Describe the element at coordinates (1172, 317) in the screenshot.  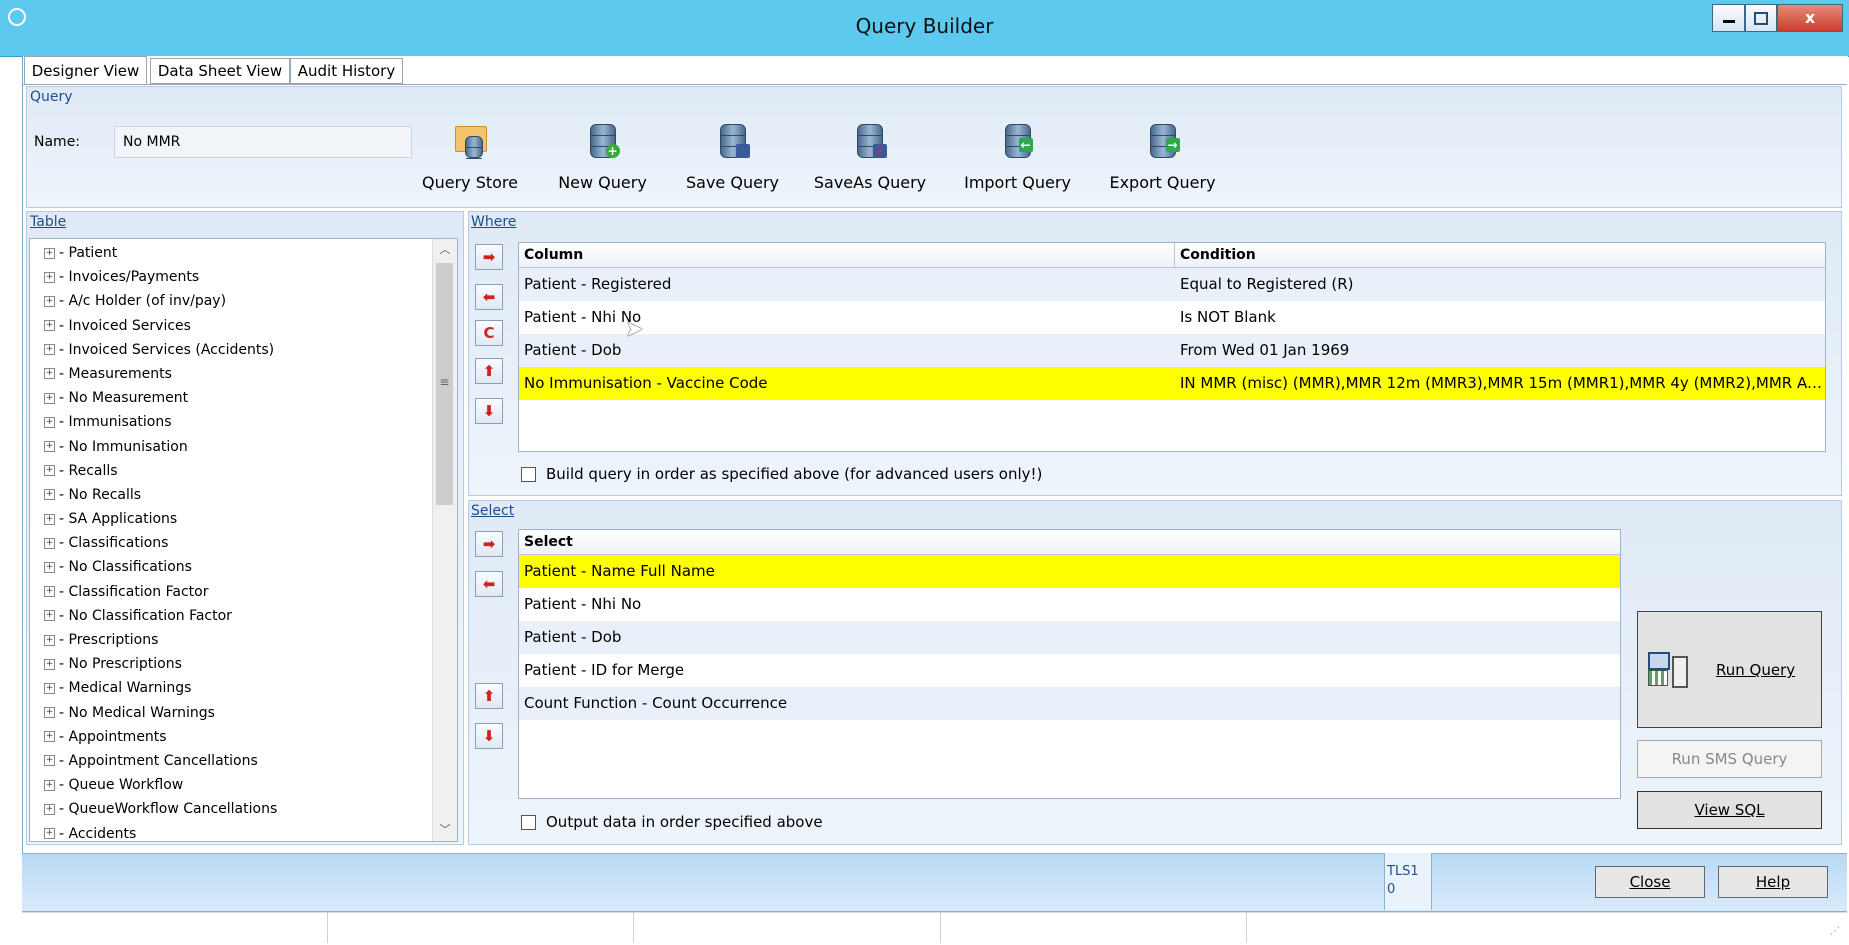
I see `where-row: Patient - Nhi No Is NOT Blank` at that location.